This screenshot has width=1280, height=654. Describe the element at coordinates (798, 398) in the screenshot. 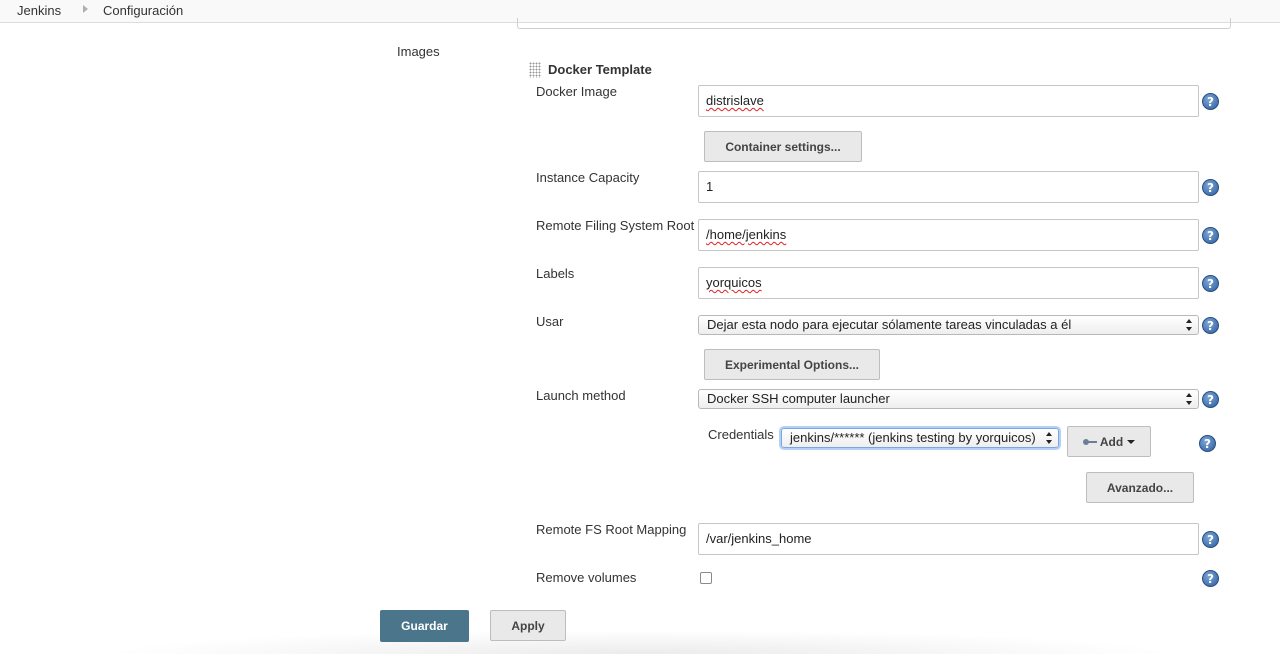

I see `launch-method-select-value: Docker SSH computer launcher` at that location.